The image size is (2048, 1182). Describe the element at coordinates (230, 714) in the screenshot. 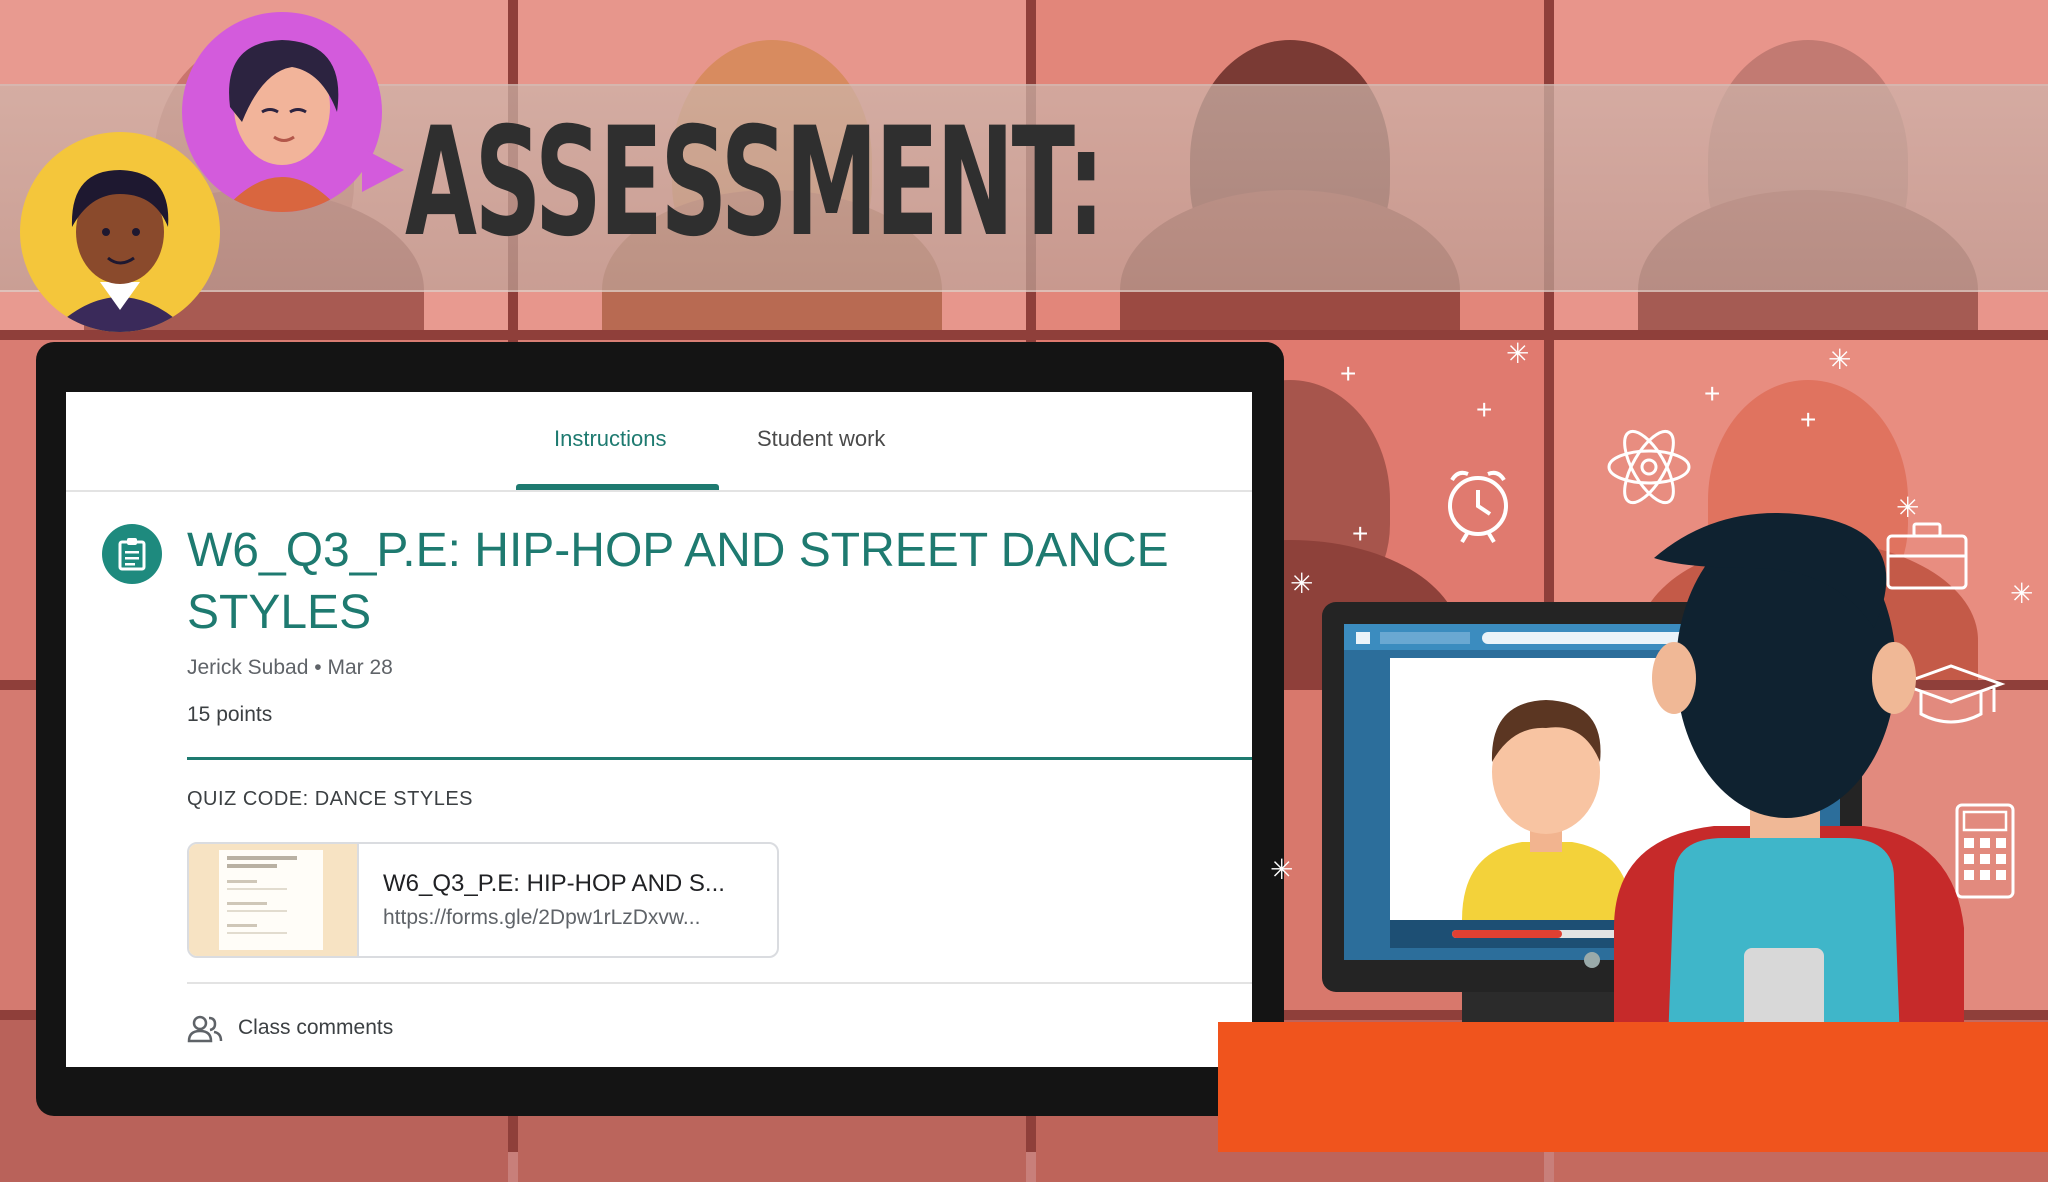

I see `assignment-points: 15 points` at that location.